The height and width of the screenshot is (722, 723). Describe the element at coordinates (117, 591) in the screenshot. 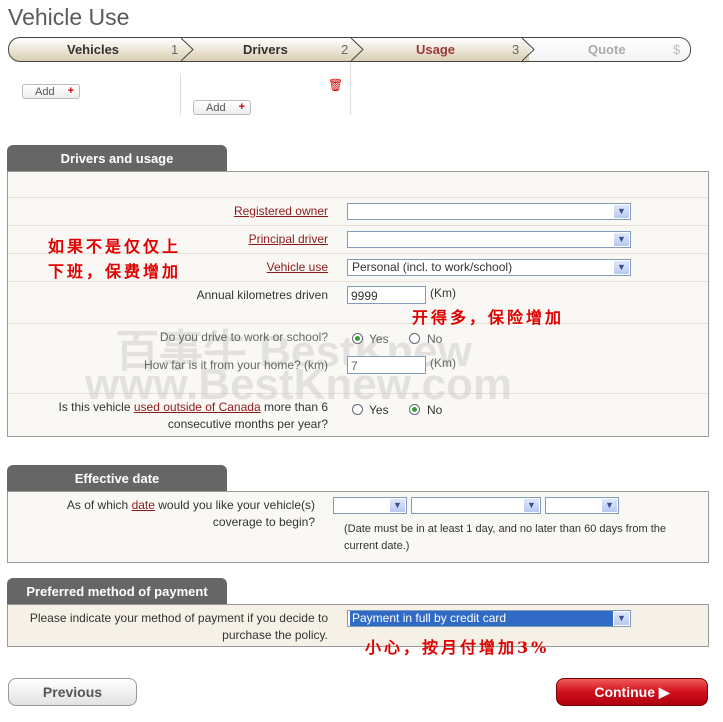

I see `section-tab-payment: Preferred method of payment` at that location.